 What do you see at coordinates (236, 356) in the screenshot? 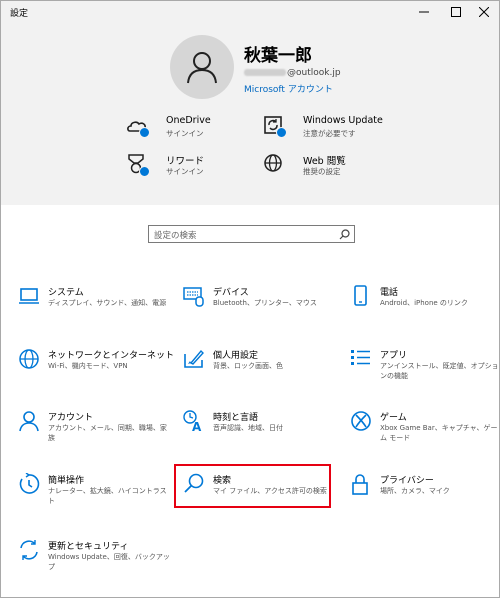
I see `category-title: 個人用設定` at bounding box center [236, 356].